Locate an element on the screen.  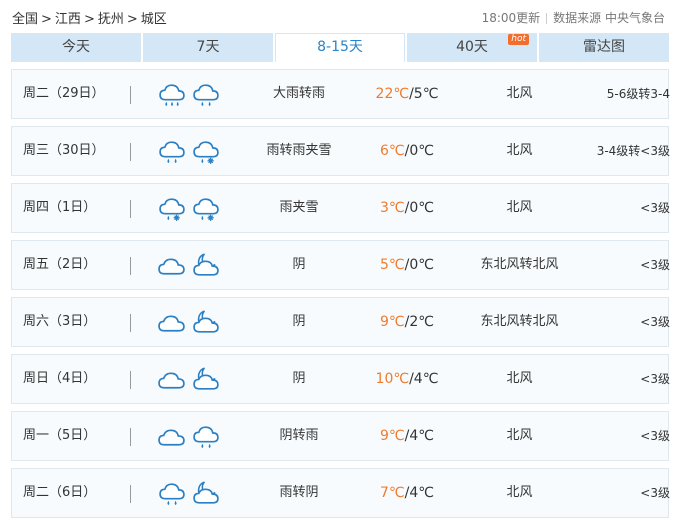
temperature: 7℃/4℃ is located at coordinates (407, 493).